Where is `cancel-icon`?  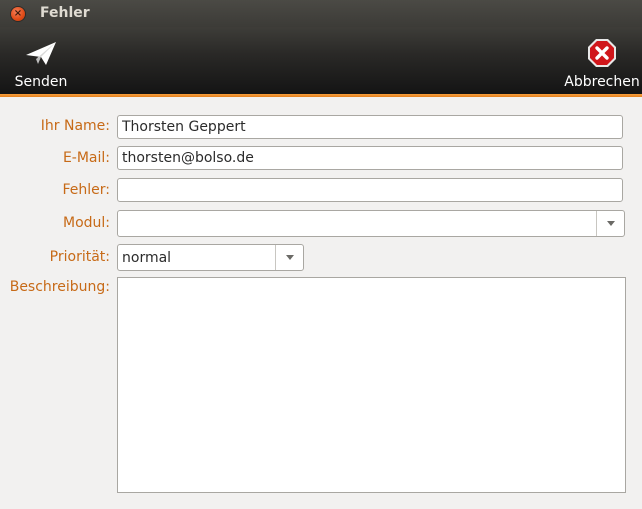
cancel-icon is located at coordinates (602, 53).